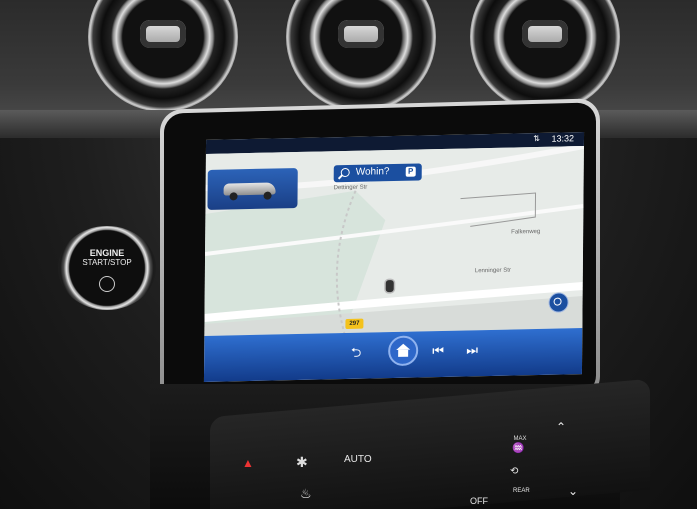 This screenshot has width=697, height=509. I want to click on destination-search-button: Wohin? P, so click(377, 173).